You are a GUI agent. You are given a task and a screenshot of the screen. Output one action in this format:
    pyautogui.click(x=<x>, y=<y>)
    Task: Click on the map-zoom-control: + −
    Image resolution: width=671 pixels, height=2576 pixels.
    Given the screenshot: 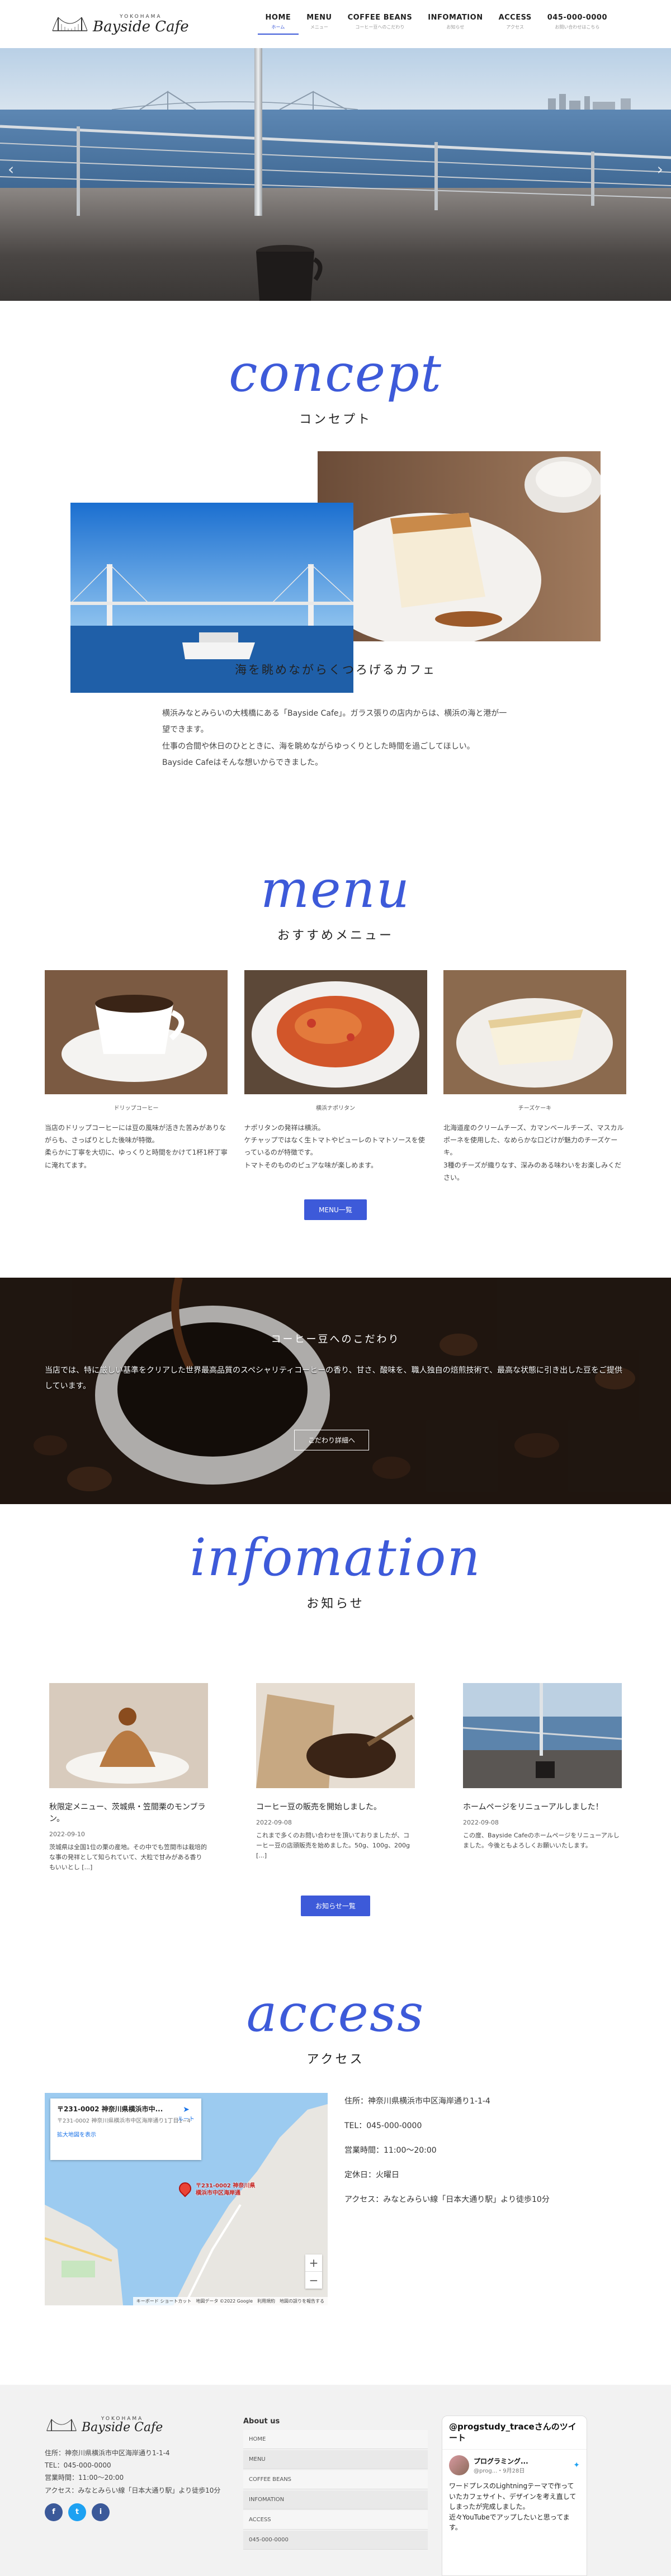 What is the action you would take?
    pyautogui.click(x=313, y=2271)
    